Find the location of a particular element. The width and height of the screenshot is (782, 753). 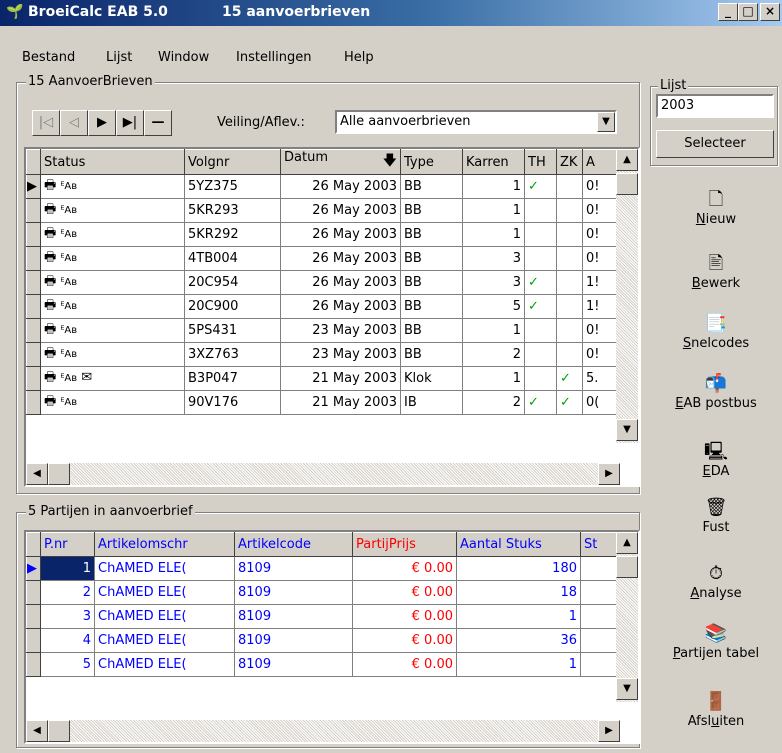

column-header: P.nr is located at coordinates (67, 544).